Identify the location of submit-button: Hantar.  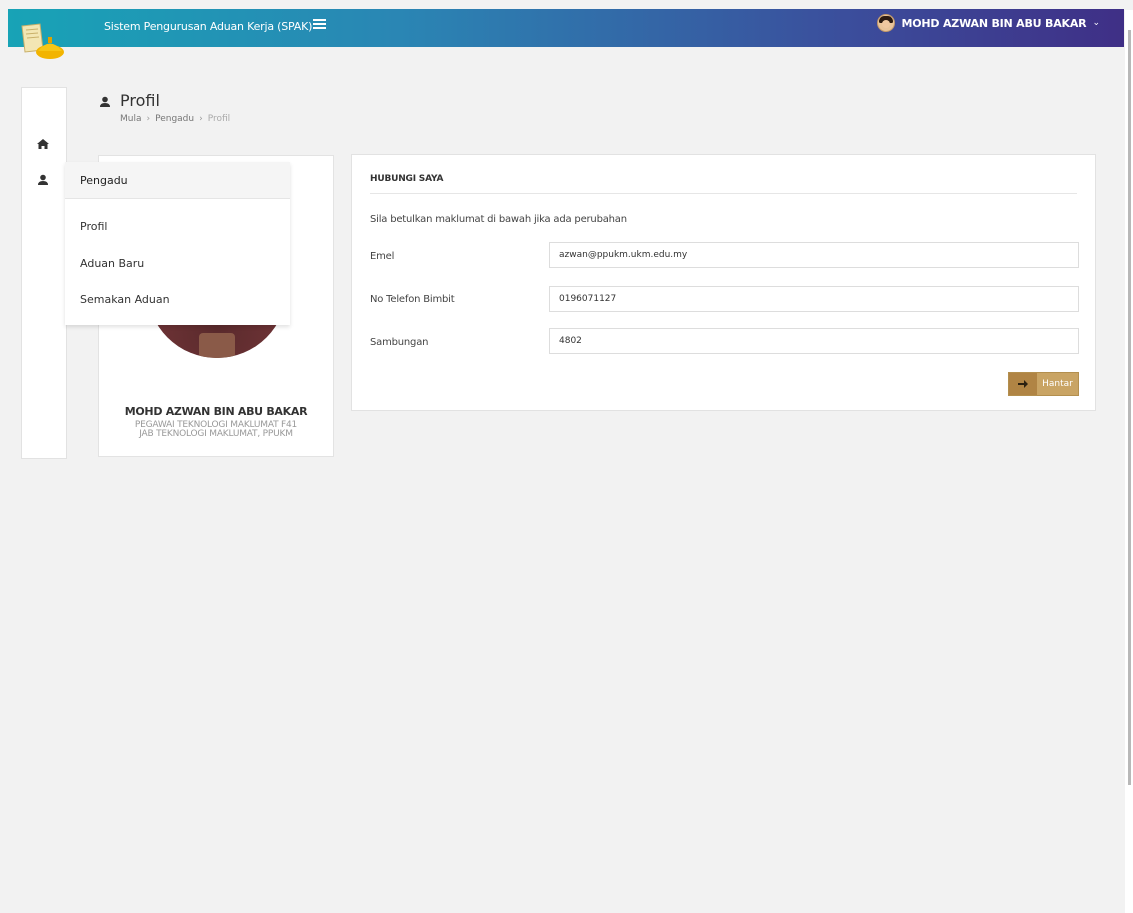
(1043, 384).